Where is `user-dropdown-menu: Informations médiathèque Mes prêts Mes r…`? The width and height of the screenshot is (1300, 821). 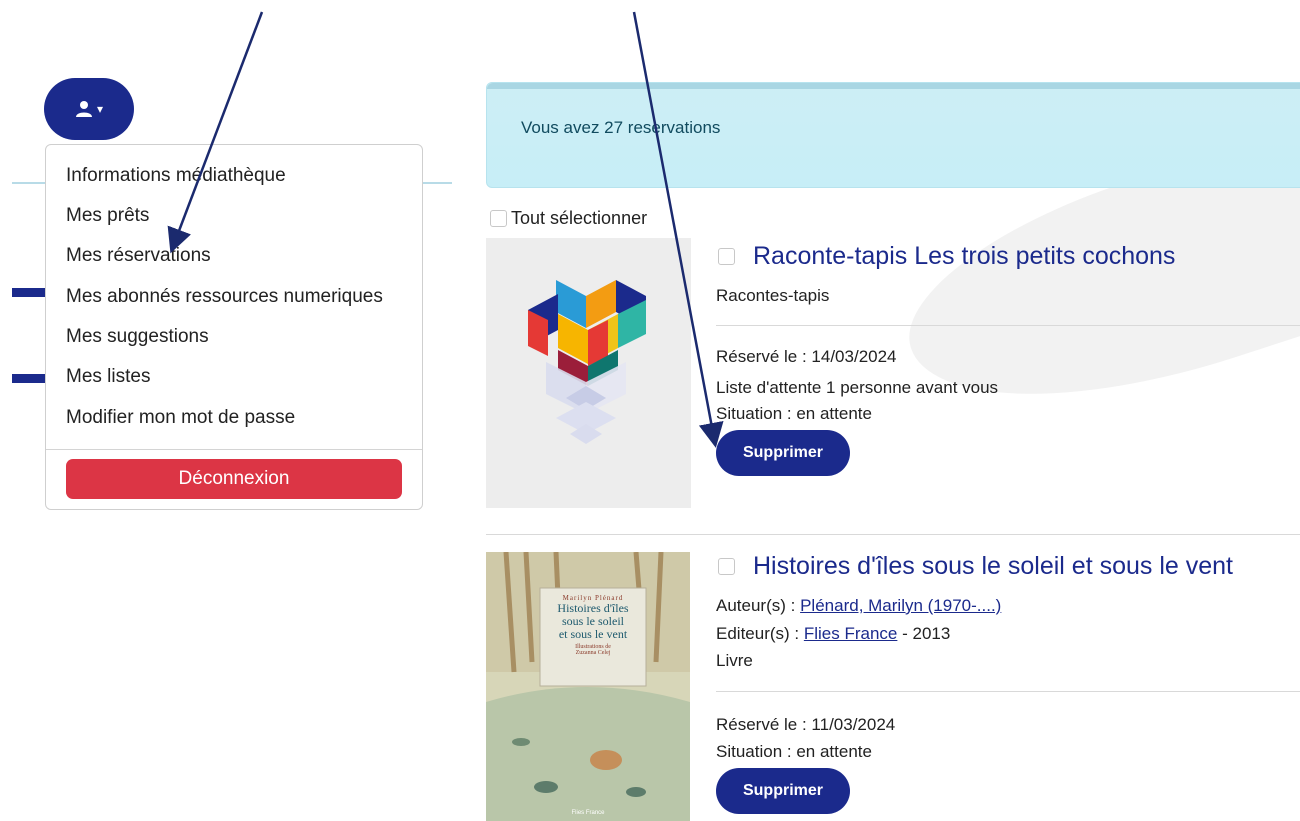 user-dropdown-menu: Informations médiathèque Mes prêts Mes r… is located at coordinates (234, 327).